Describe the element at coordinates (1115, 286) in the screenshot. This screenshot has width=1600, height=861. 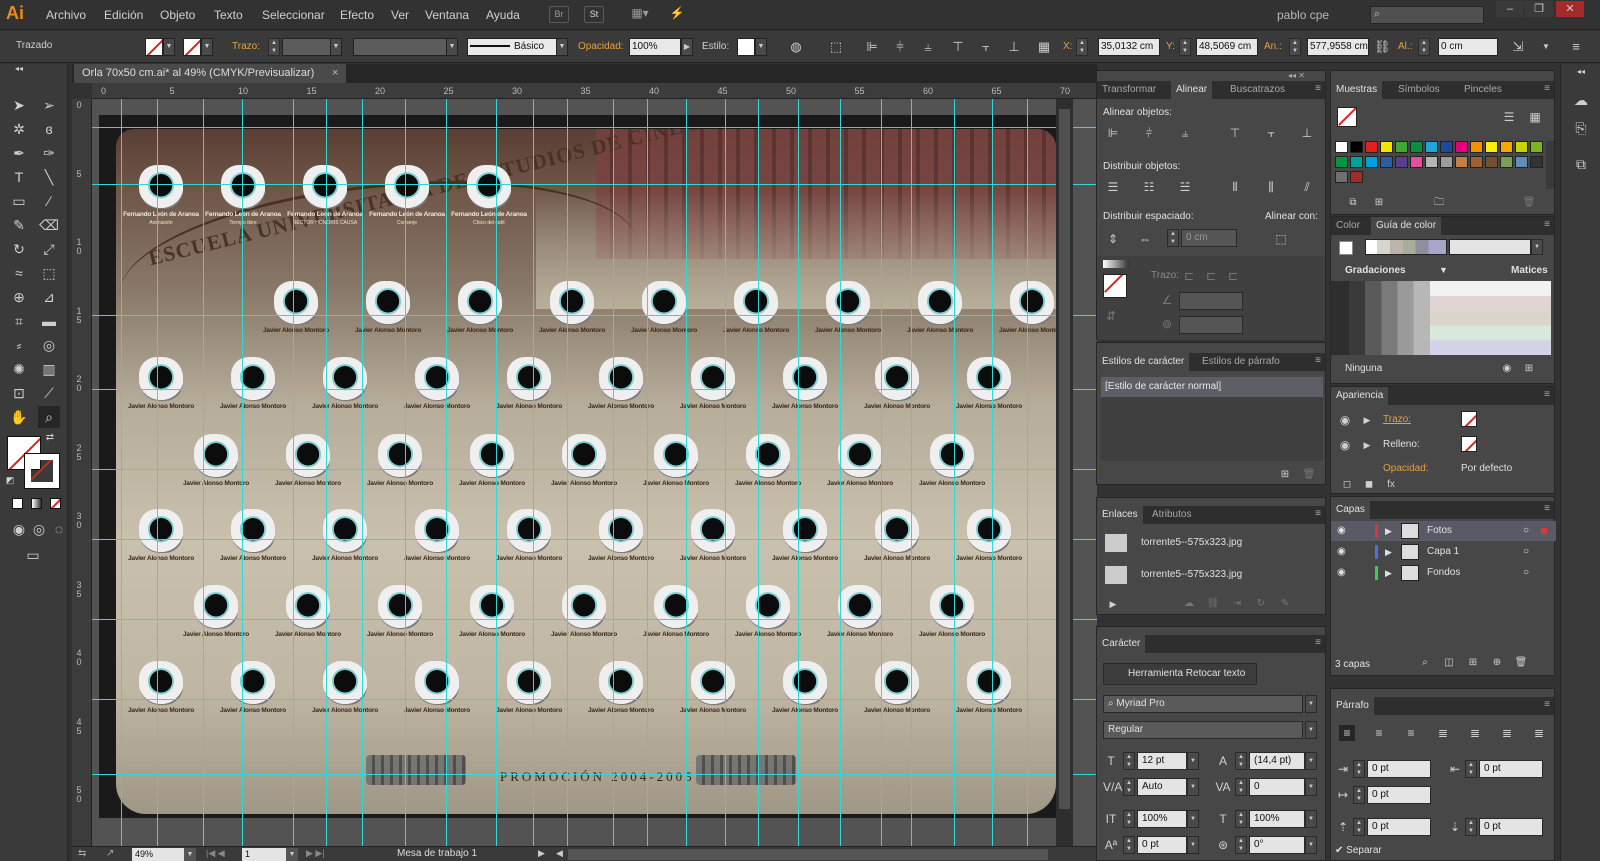
I see `stroke-preview-swatch` at that location.